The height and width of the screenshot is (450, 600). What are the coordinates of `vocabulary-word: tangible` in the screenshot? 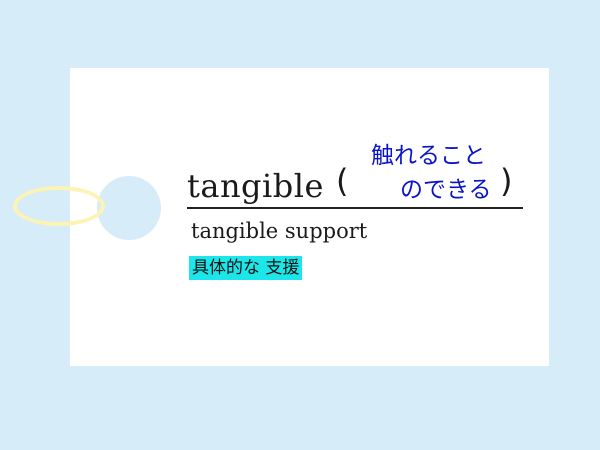 It's located at (255, 186).